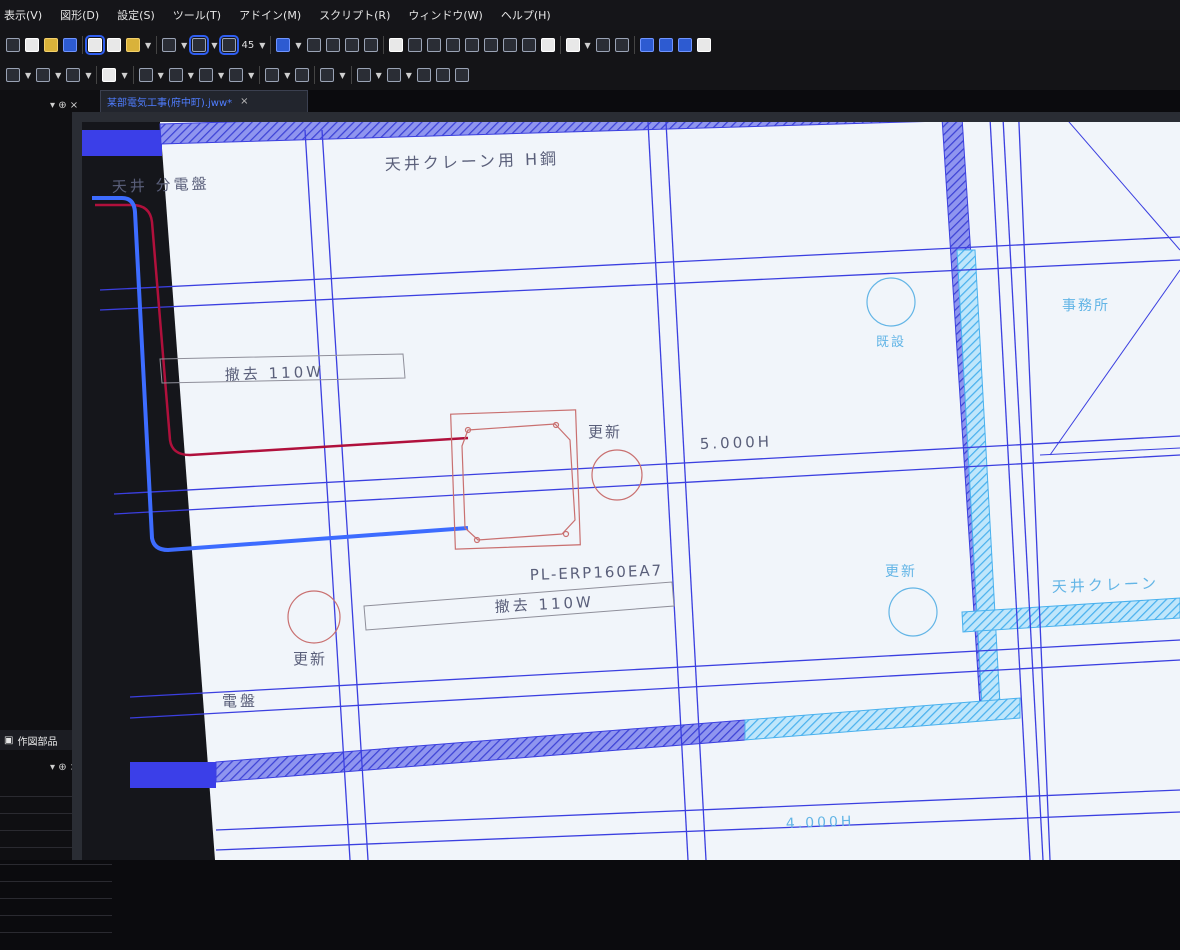  Describe the element at coordinates (423, 75) in the screenshot. I see `hatch-icon` at that location.